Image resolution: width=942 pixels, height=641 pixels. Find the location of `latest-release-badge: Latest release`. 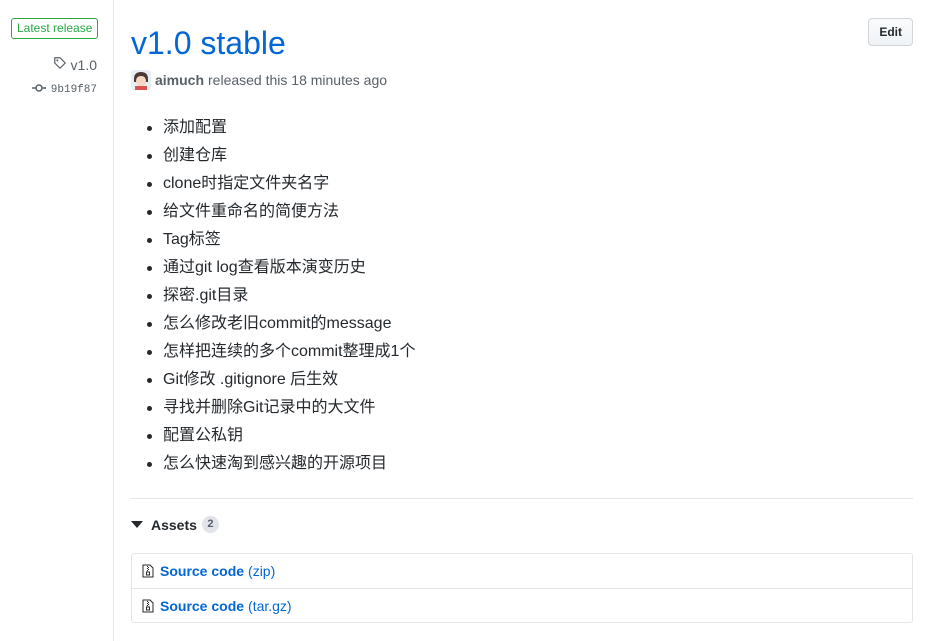

latest-release-badge: Latest release is located at coordinates (55, 28).